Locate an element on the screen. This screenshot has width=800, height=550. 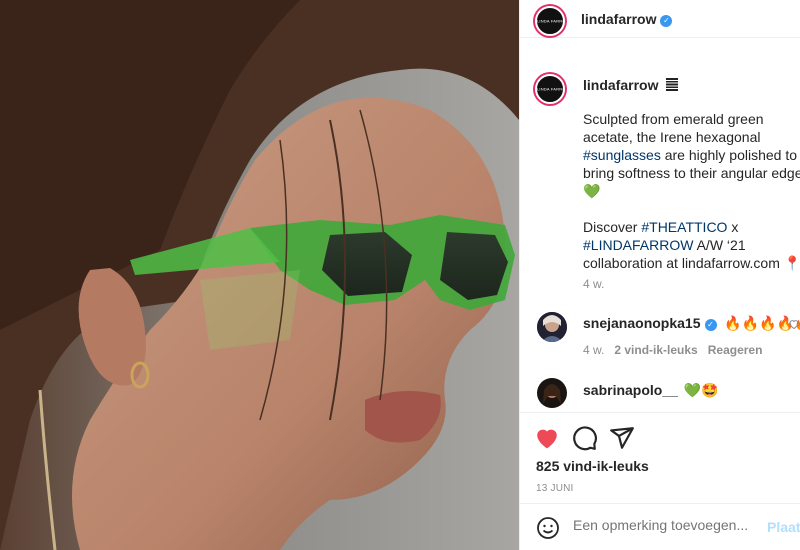
like-count: 825 vind-ik-leuks is located at coordinates (592, 466).